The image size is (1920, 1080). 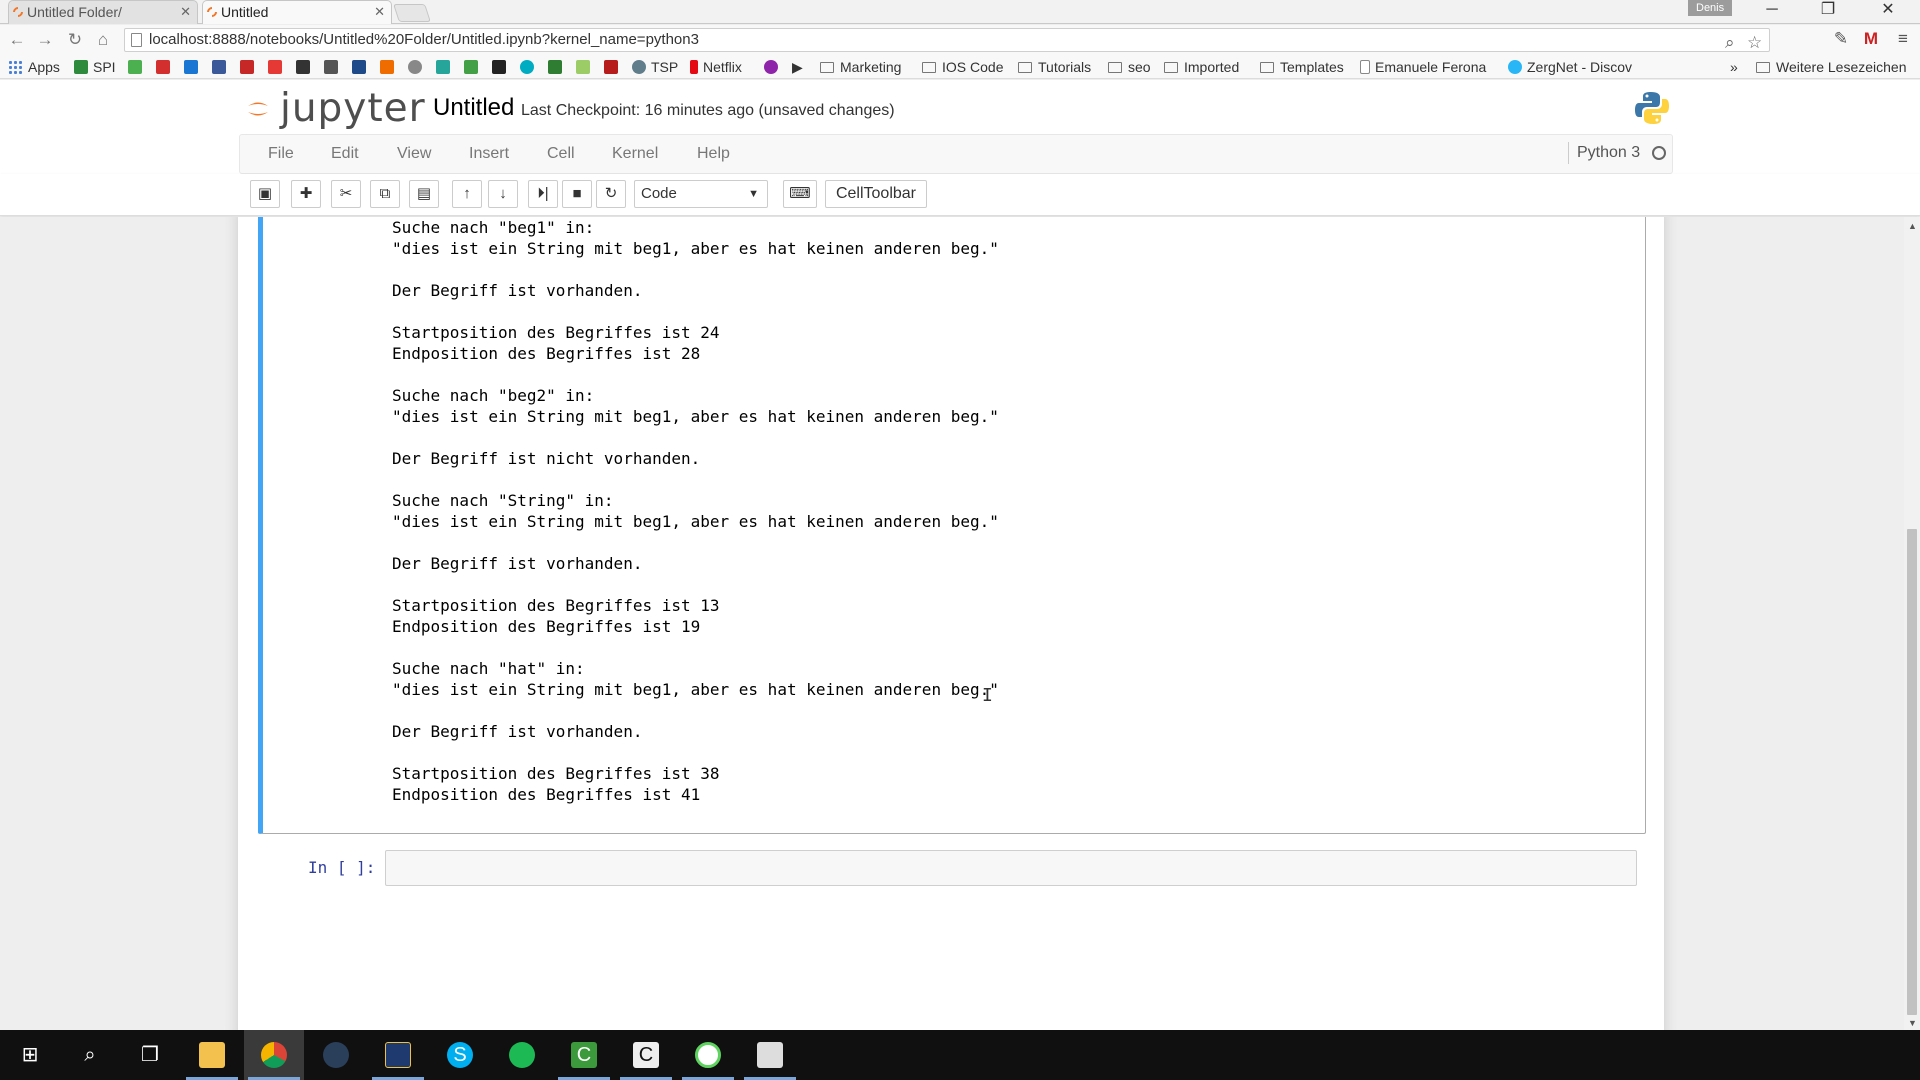 What do you see at coordinates (962, 67) in the screenshot?
I see `bookmark-folder-ios-code: IOS Code` at bounding box center [962, 67].